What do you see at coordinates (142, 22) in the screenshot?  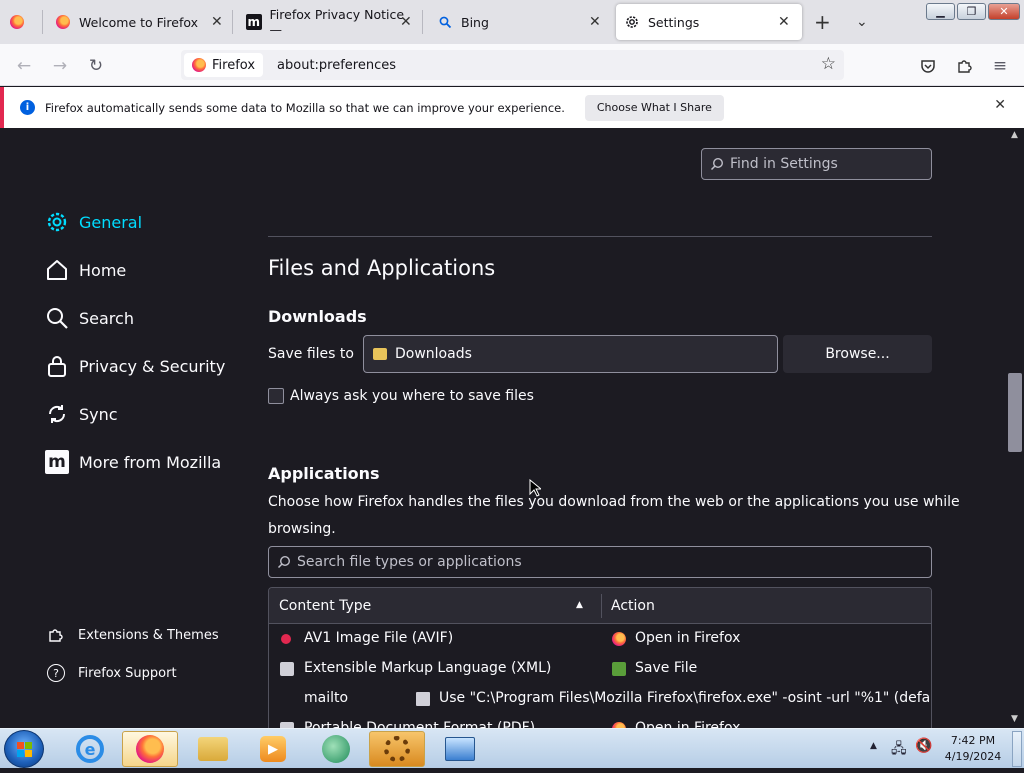 I see `tab-welcome: Welcome to Firefox ✕` at bounding box center [142, 22].